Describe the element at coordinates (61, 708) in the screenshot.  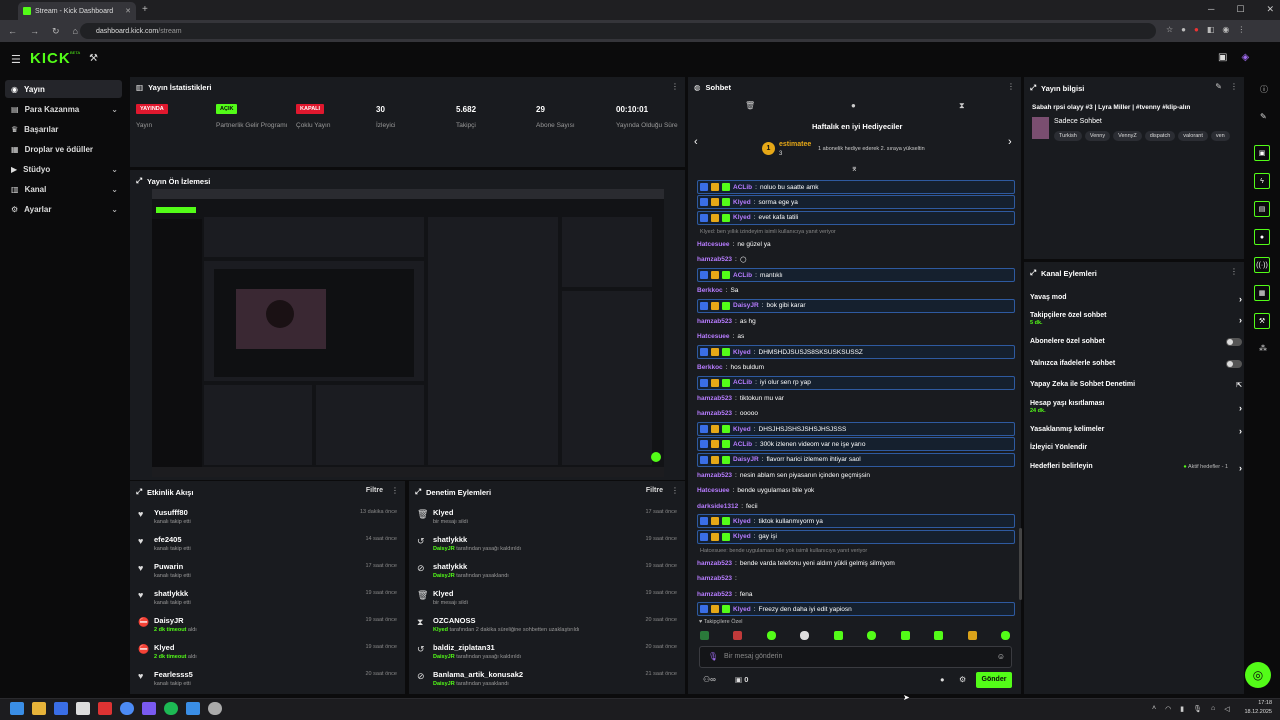
I see `mail-icon` at that location.